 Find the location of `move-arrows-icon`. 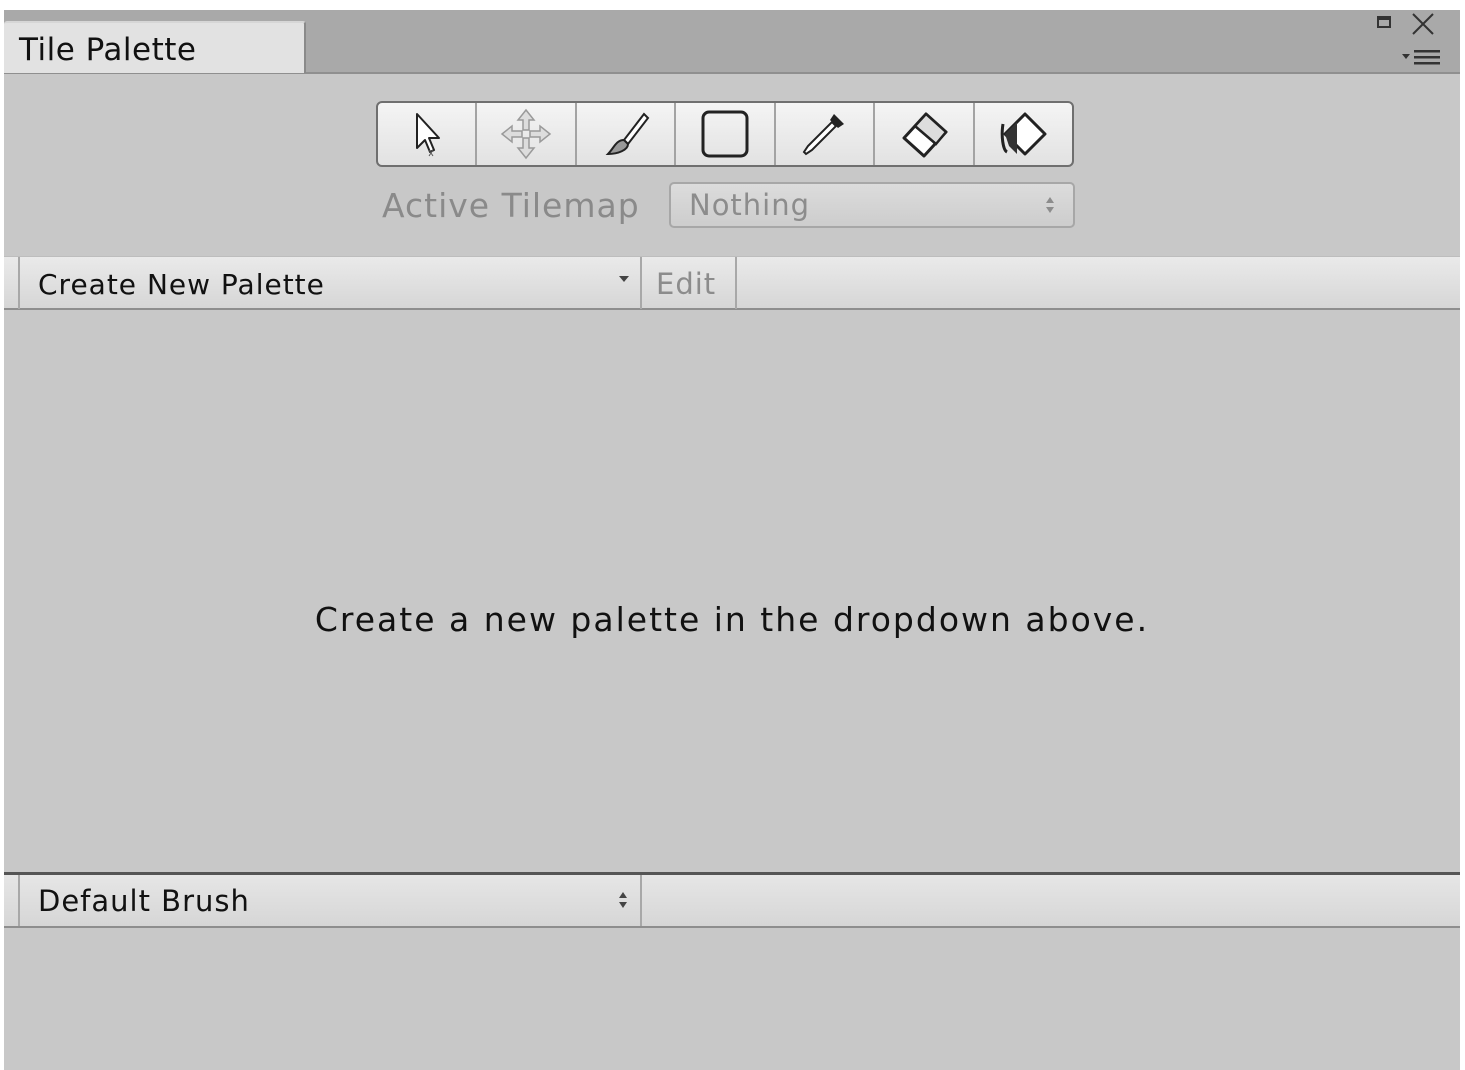

move-arrows-icon is located at coordinates (526, 134).